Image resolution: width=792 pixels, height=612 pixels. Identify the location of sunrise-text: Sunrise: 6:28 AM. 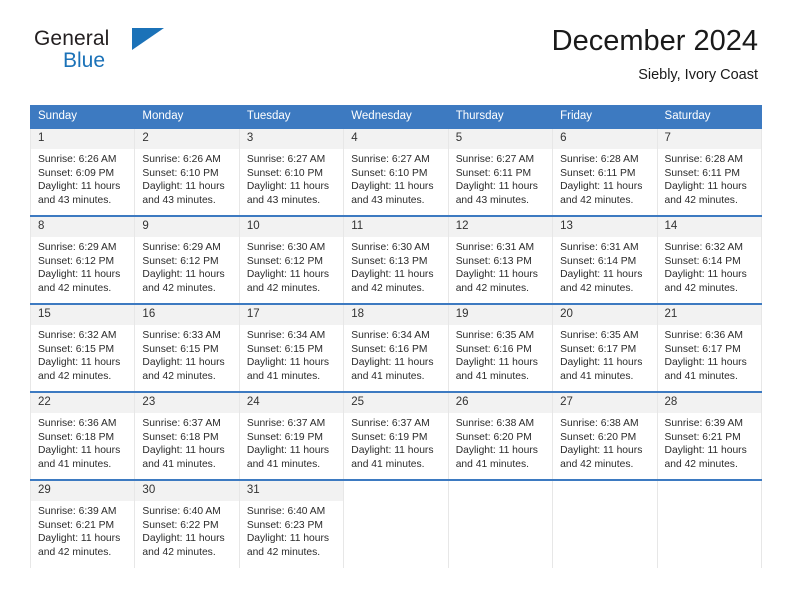
(599, 159).